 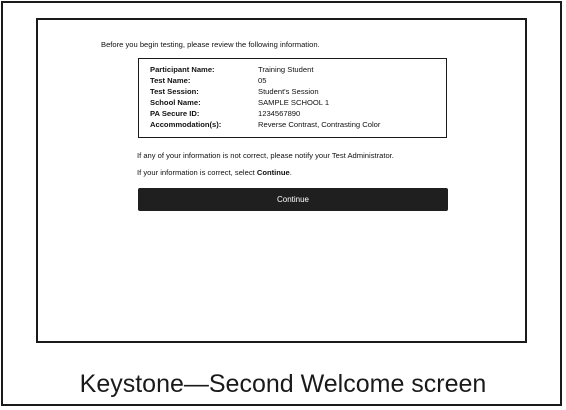 I want to click on info-value: Reverse Contrast, Contrasting Color, so click(x=319, y=124).